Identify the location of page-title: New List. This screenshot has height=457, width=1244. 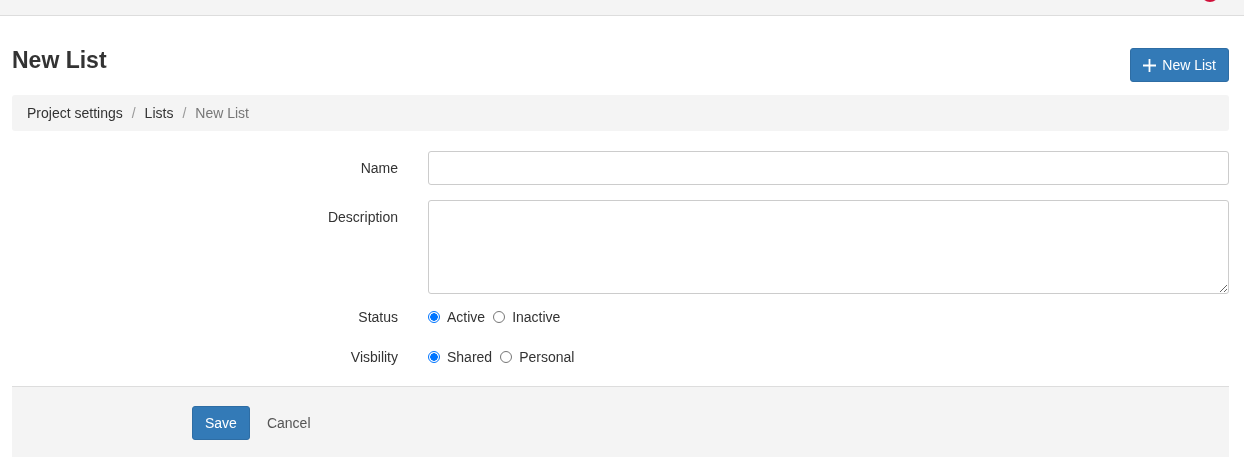
(59, 60).